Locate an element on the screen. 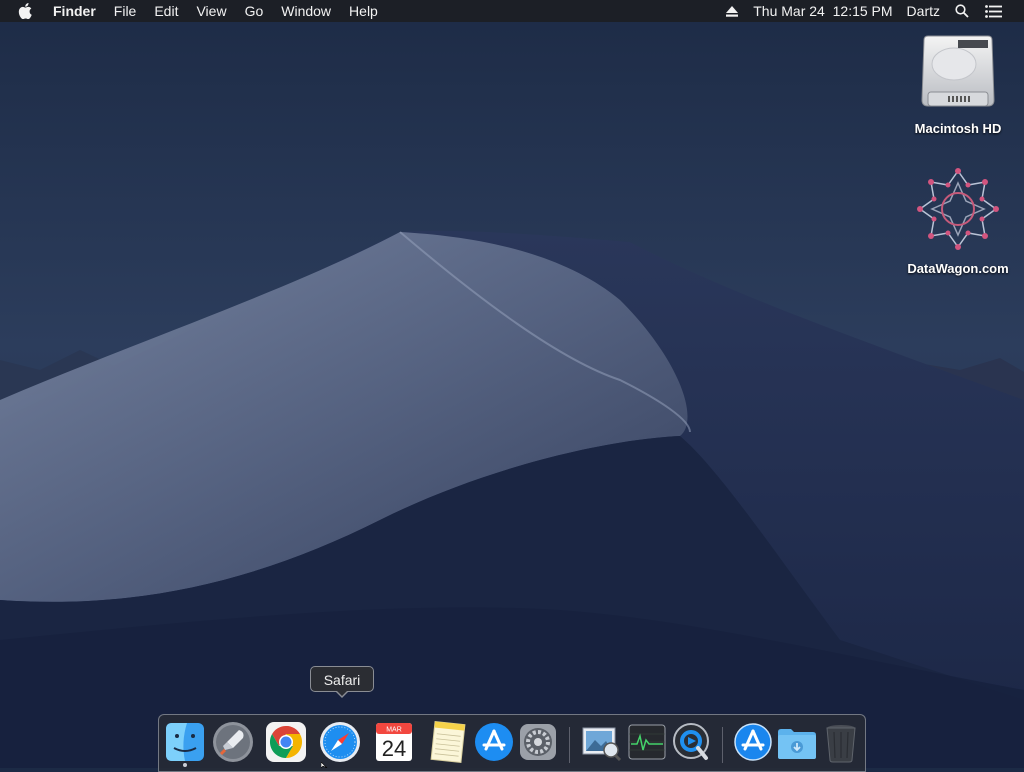  app-store-icon is located at coordinates (494, 742).